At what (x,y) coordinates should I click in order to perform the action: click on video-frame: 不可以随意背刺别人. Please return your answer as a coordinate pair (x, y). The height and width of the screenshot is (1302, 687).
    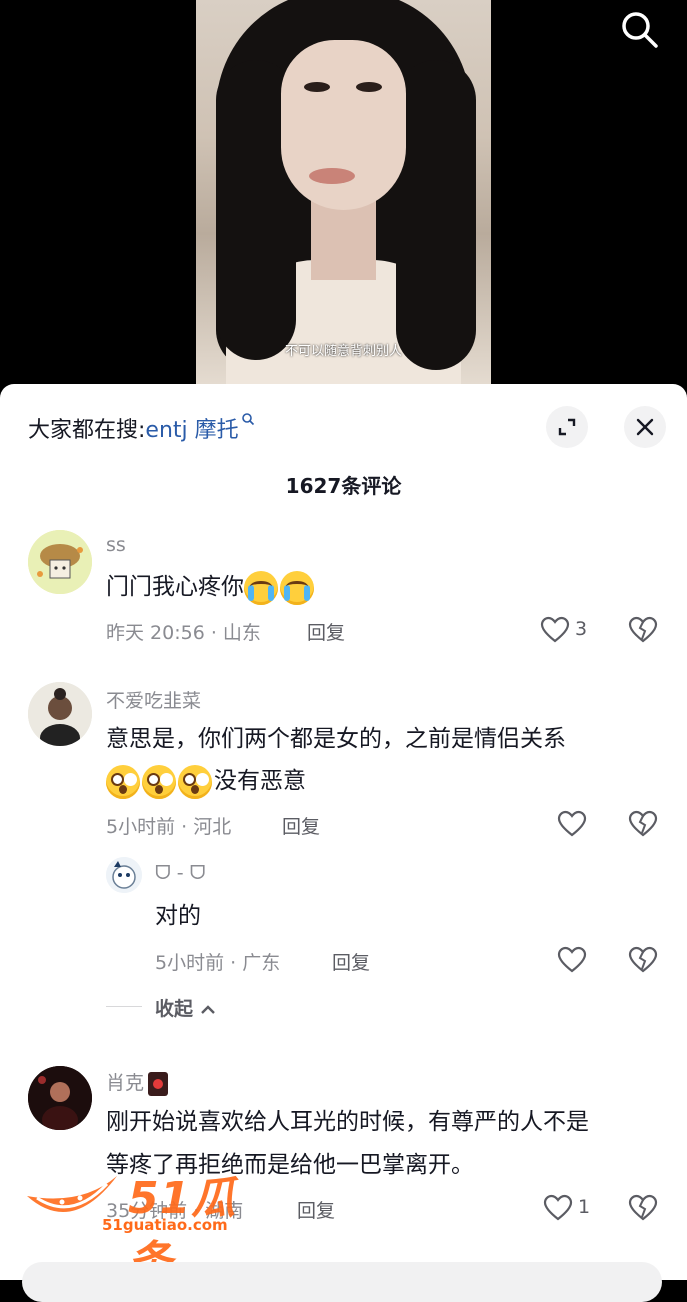
    Looking at the image, I should click on (343, 195).